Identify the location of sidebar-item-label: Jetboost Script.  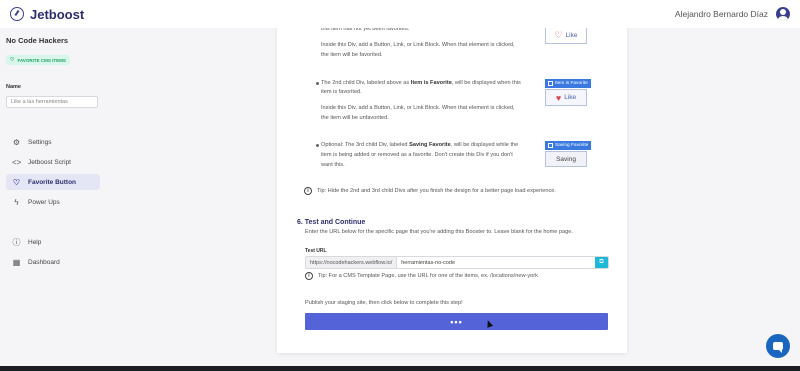
(49, 162).